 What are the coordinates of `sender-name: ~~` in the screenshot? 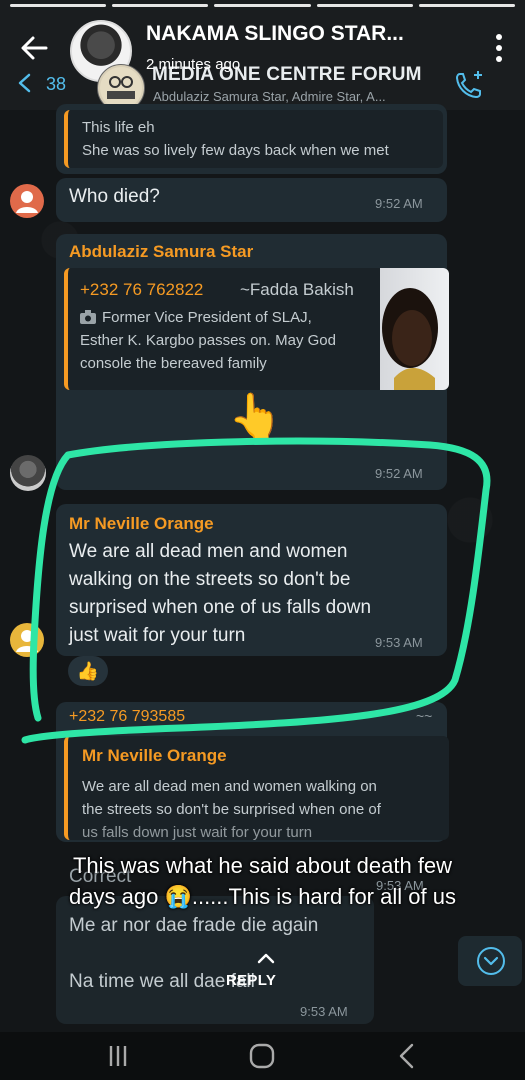 It's located at (424, 716).